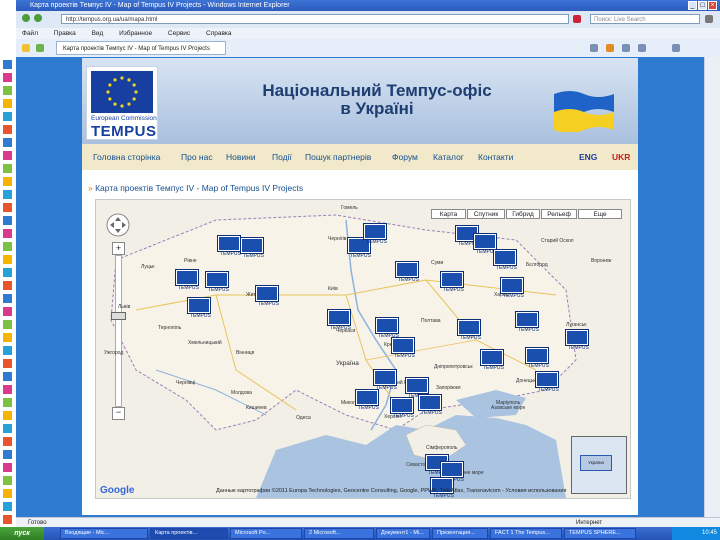  I want to click on map-type-more-button: Еще, so click(600, 214).